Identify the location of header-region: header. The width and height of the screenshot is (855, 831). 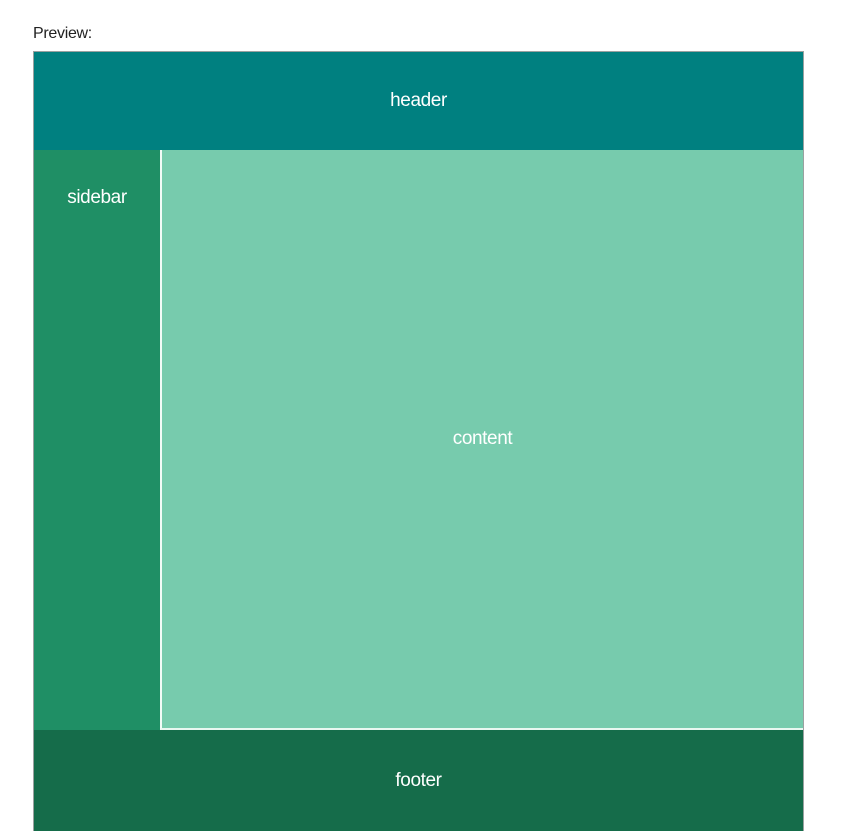
(418, 101).